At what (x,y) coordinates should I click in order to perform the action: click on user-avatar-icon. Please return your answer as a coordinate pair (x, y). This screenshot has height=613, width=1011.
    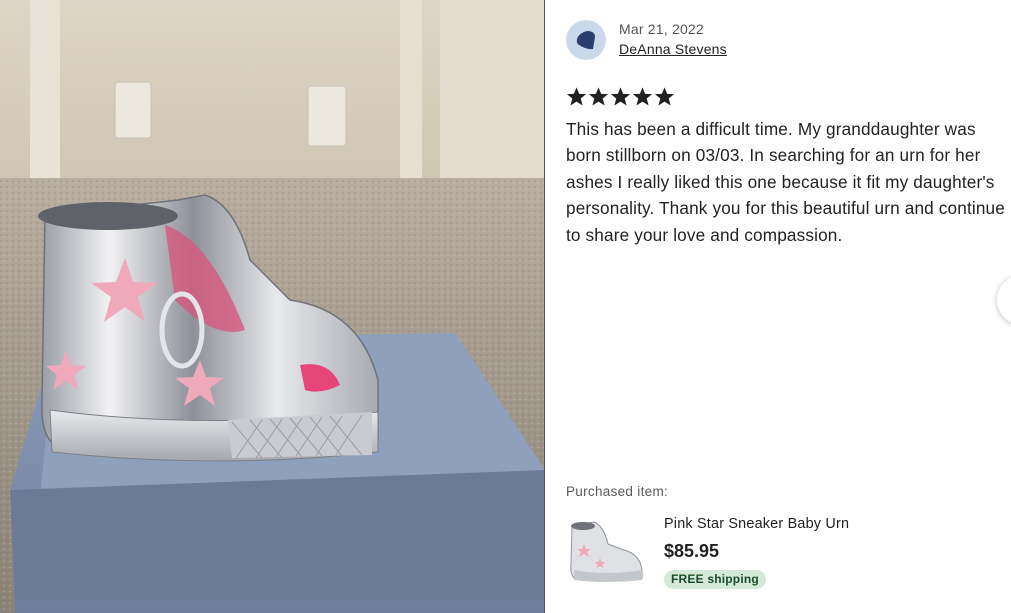
    Looking at the image, I should click on (585, 40).